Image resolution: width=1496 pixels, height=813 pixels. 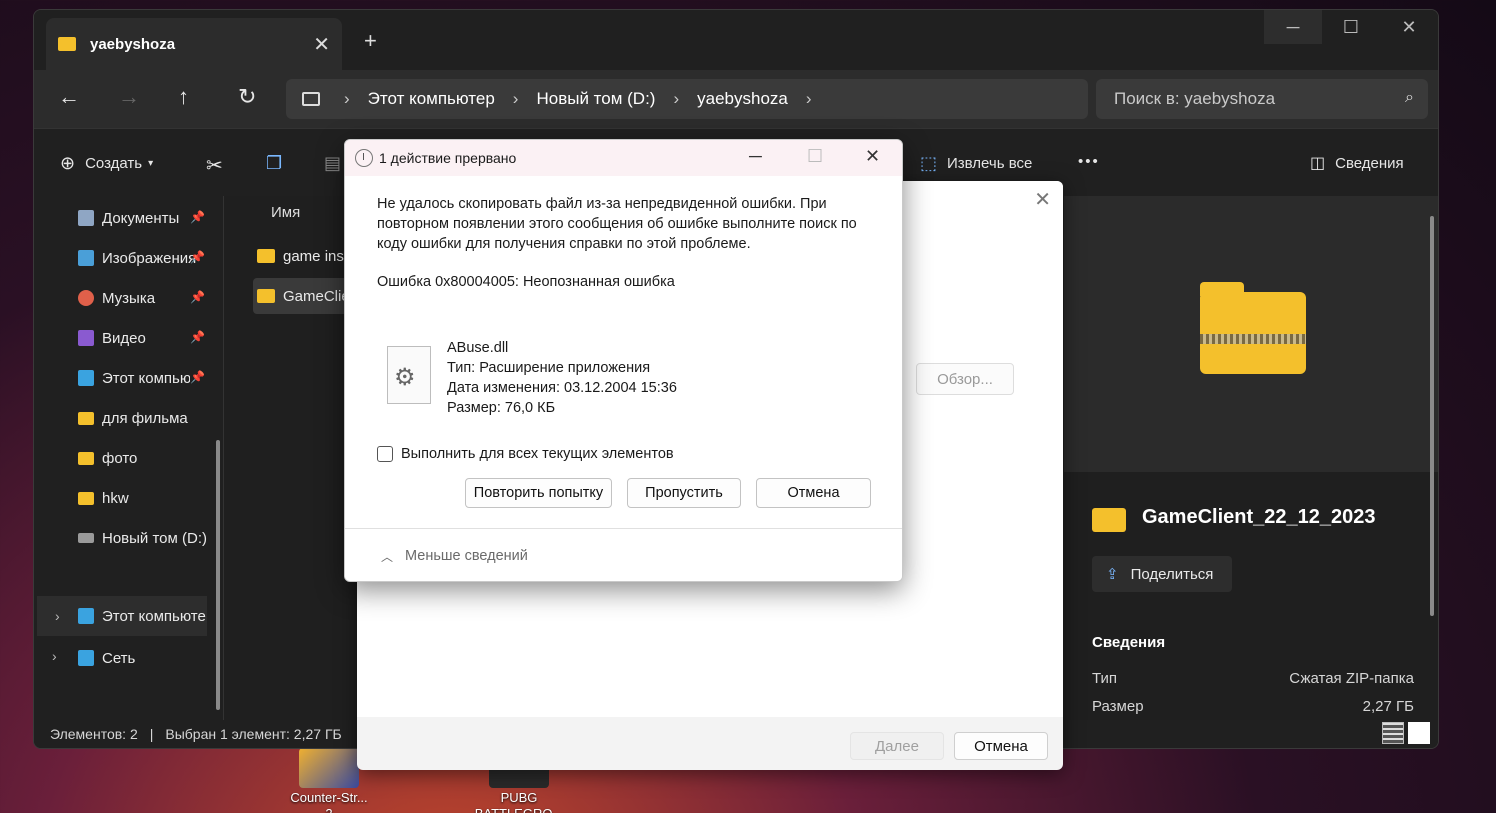 What do you see at coordinates (370, 41) in the screenshot?
I see `new-tab-button: +` at bounding box center [370, 41].